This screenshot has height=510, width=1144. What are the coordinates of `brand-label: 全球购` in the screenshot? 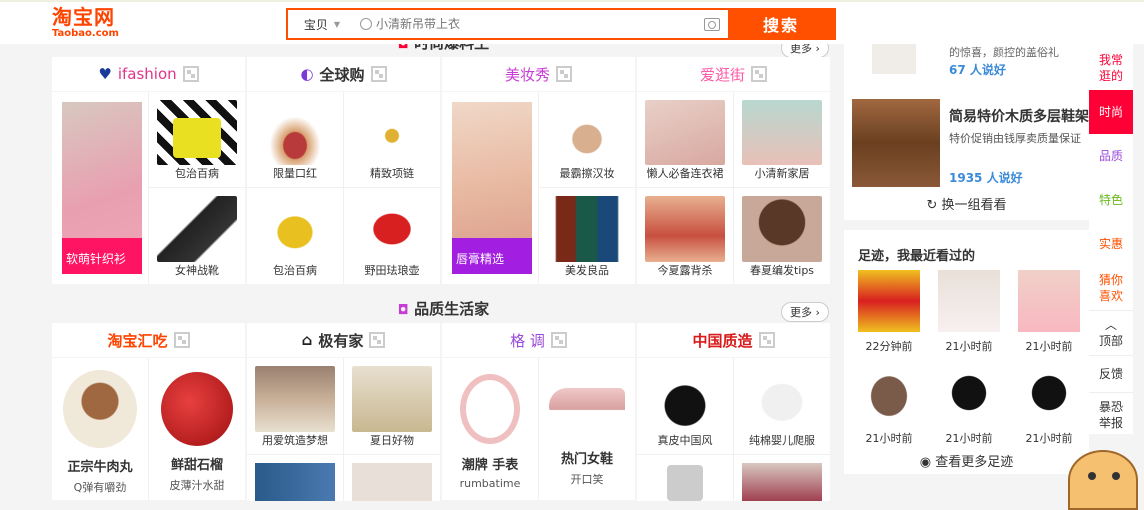 It's located at (342, 74).